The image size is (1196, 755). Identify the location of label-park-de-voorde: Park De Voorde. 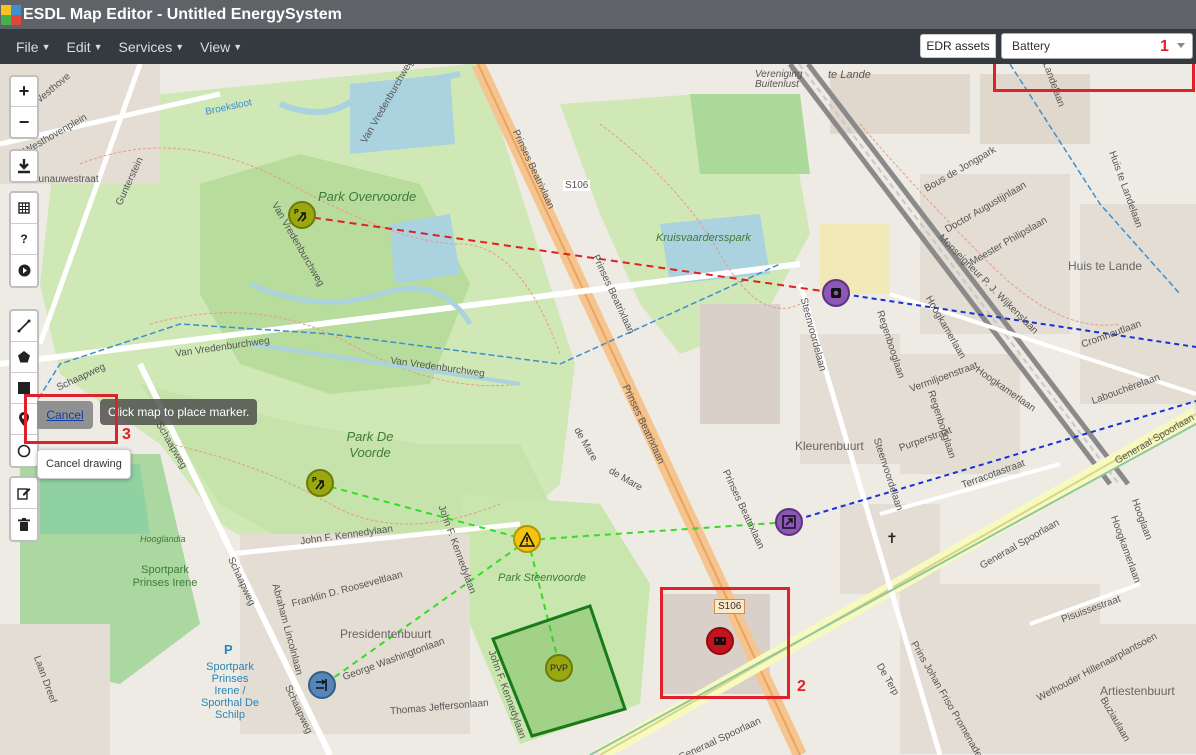
(370, 444).